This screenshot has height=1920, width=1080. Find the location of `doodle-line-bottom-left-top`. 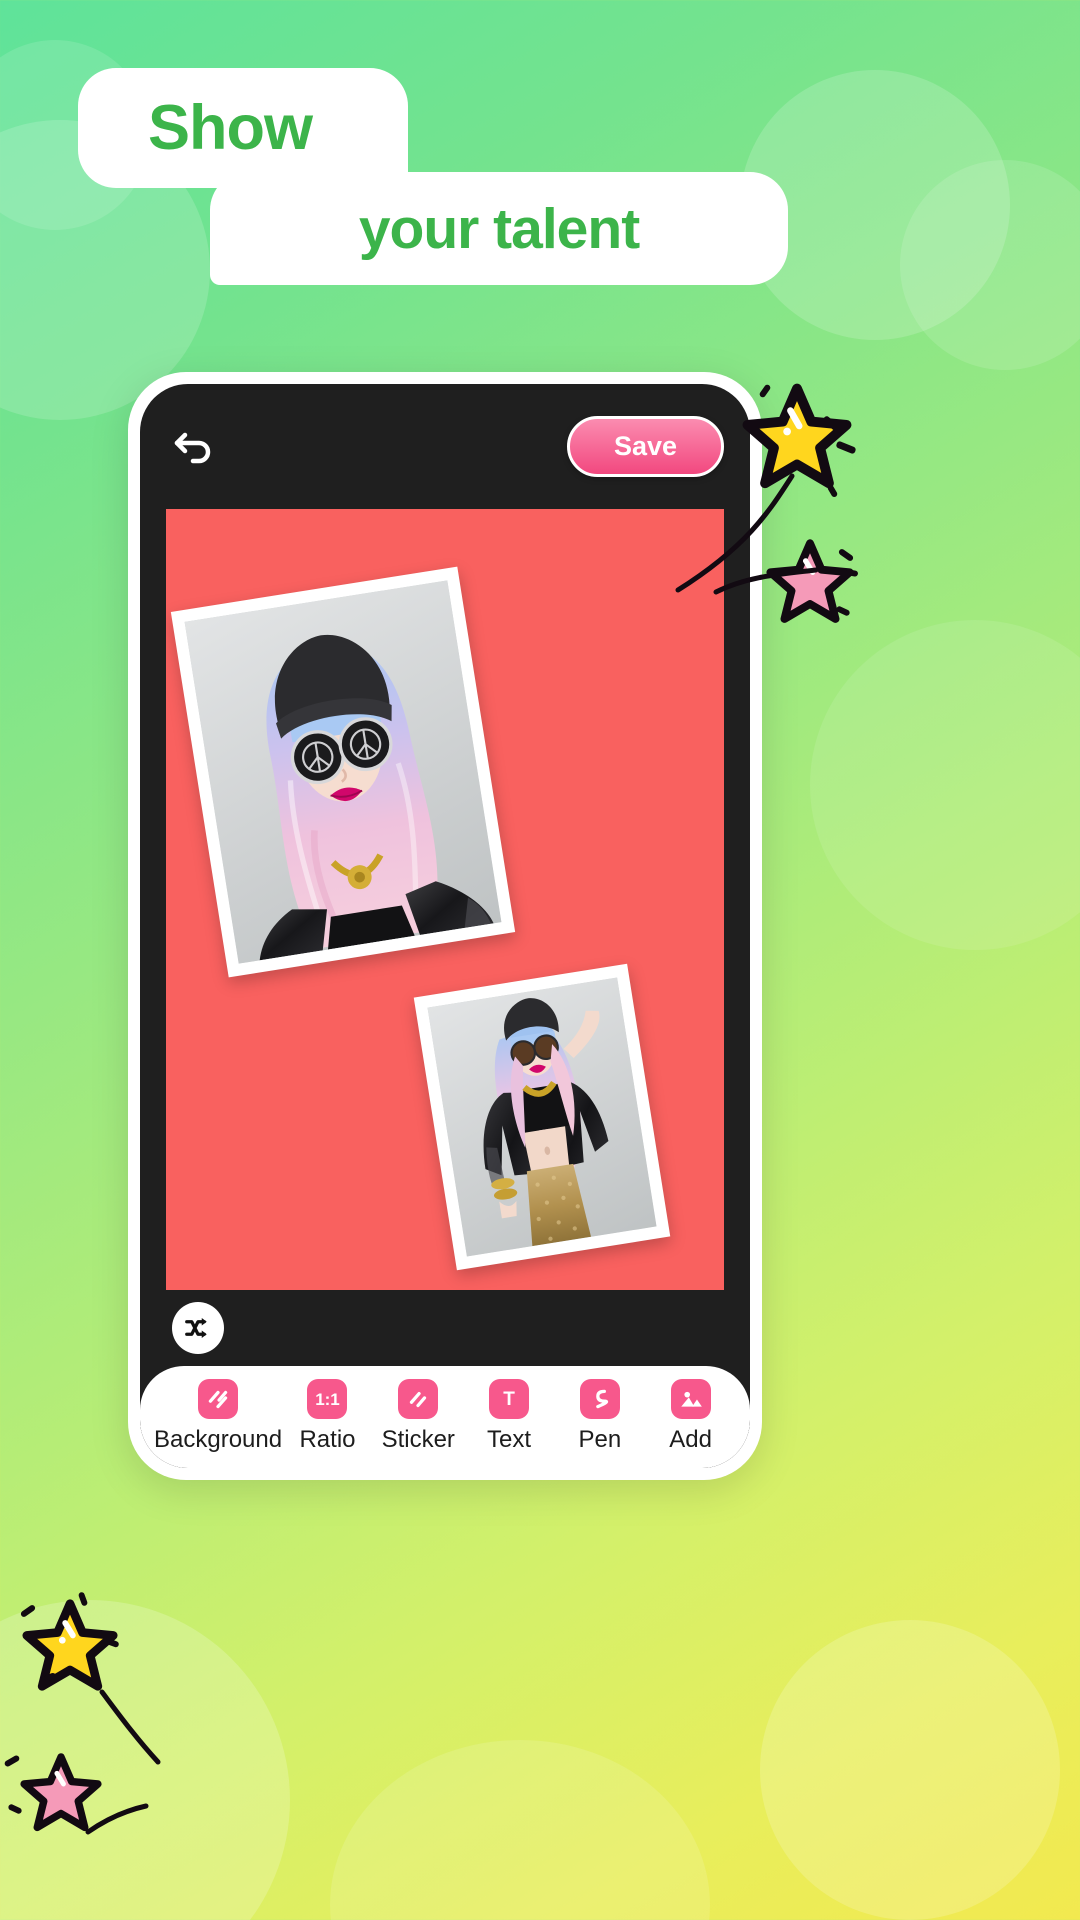

doodle-line-bottom-left-top is located at coordinates (130, 1727).